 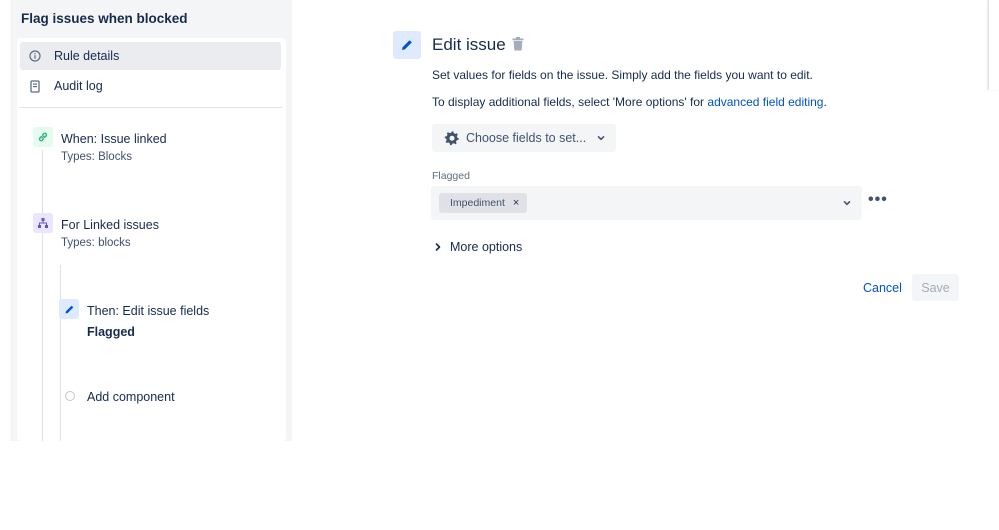 What do you see at coordinates (516, 203) in the screenshot?
I see `chip-remove-icon: ×` at bounding box center [516, 203].